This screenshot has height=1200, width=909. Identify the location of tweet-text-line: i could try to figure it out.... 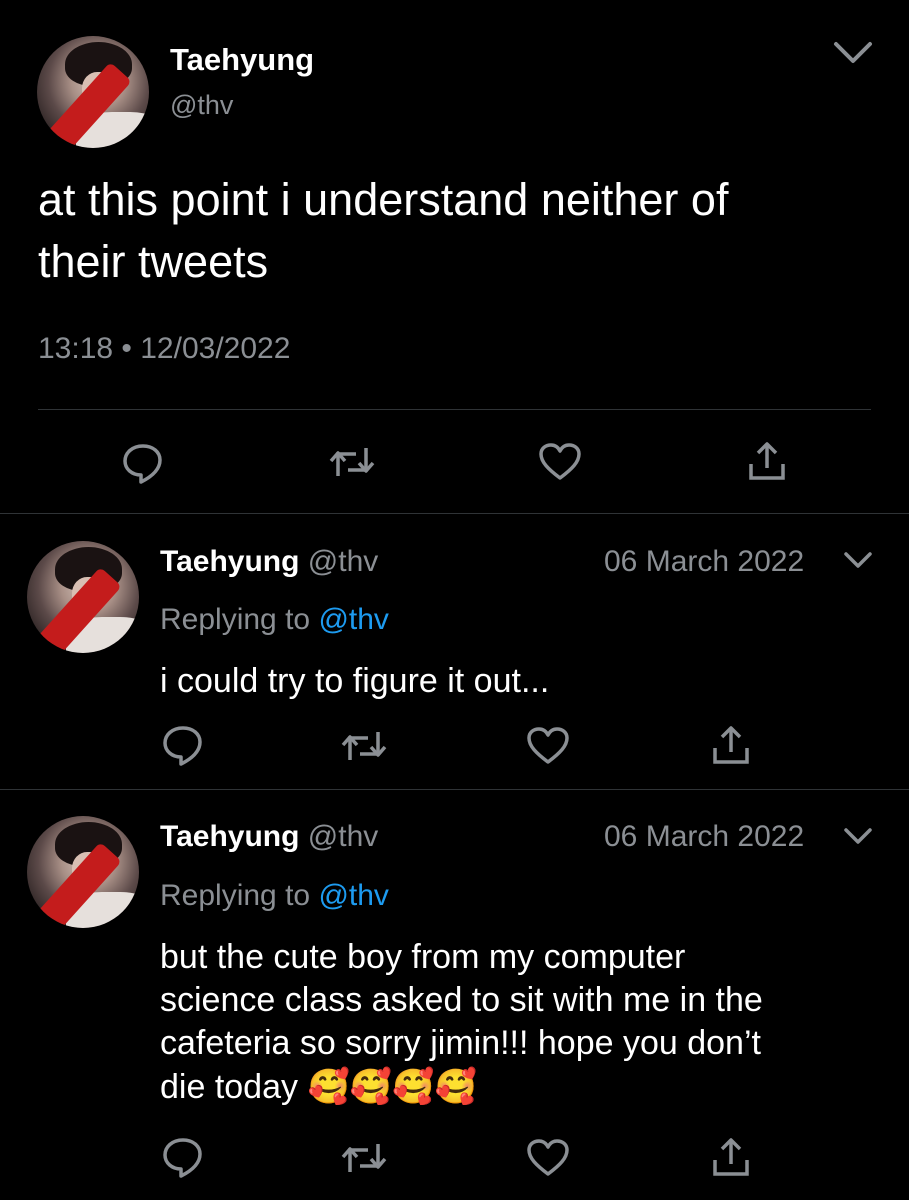
(355, 681).